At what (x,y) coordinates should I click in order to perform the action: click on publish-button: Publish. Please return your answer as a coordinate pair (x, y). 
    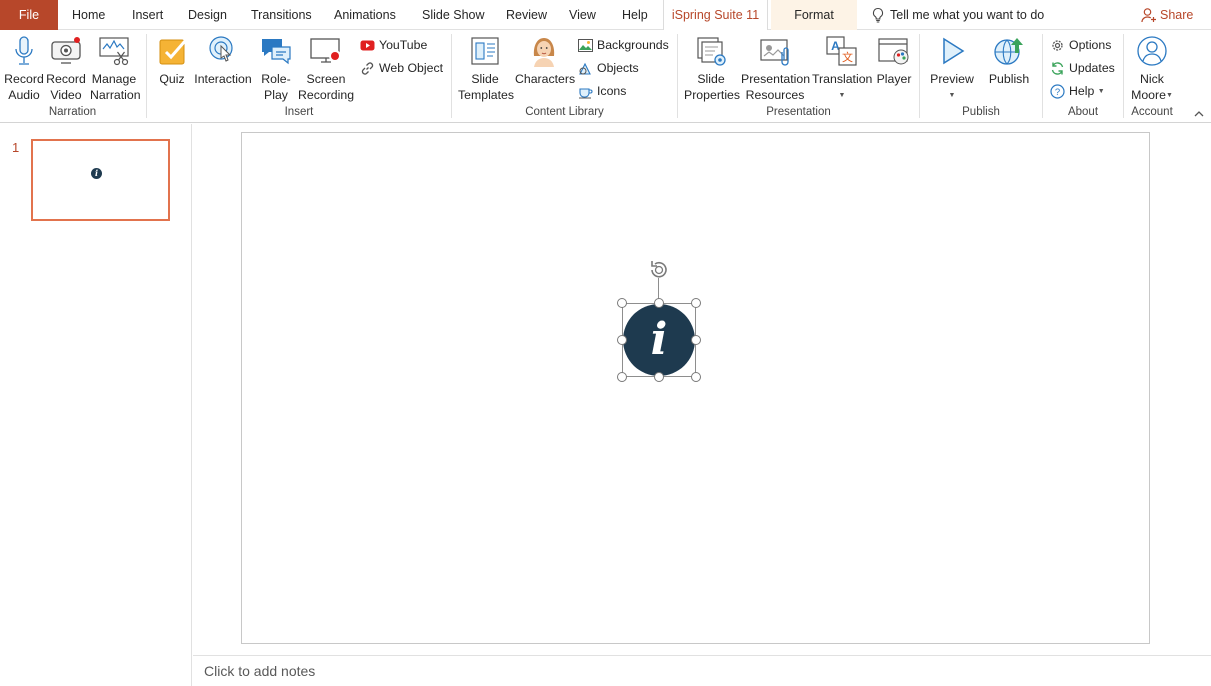
    Looking at the image, I should click on (1009, 60).